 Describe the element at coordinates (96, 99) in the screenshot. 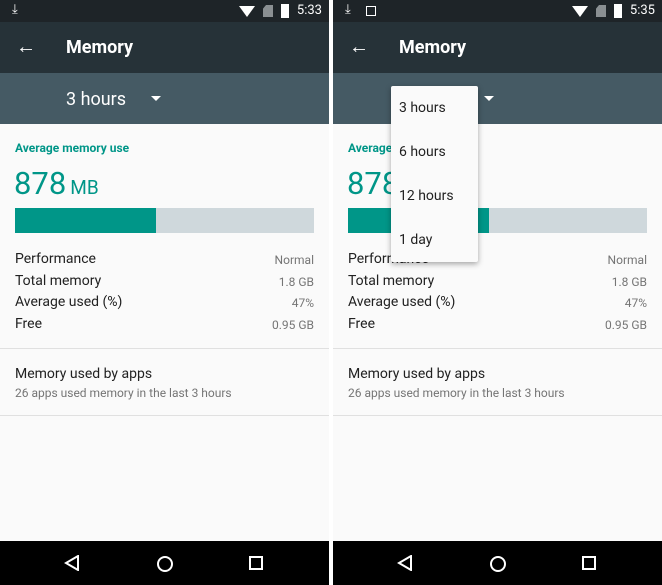

I see `spinner-value: 3 hours` at that location.